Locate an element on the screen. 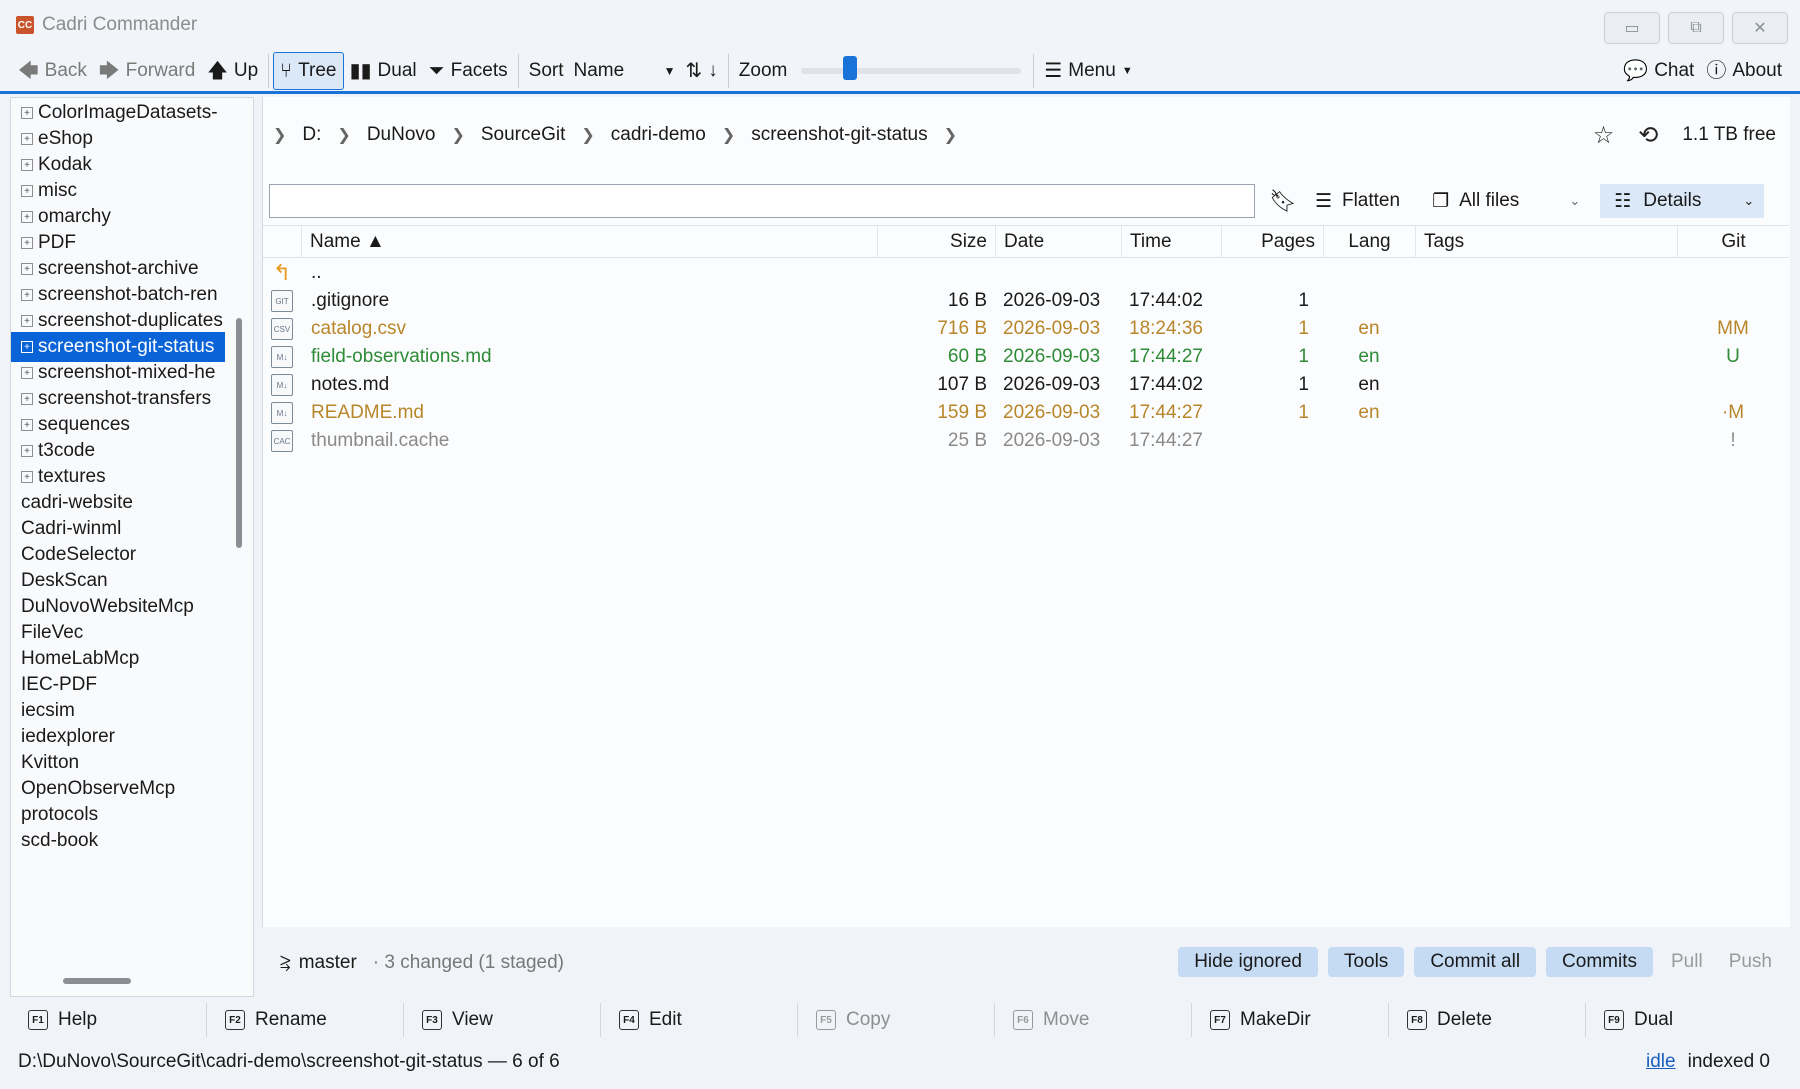 This screenshot has width=1800, height=1089. file-icon: M↓ is located at coordinates (282, 357).